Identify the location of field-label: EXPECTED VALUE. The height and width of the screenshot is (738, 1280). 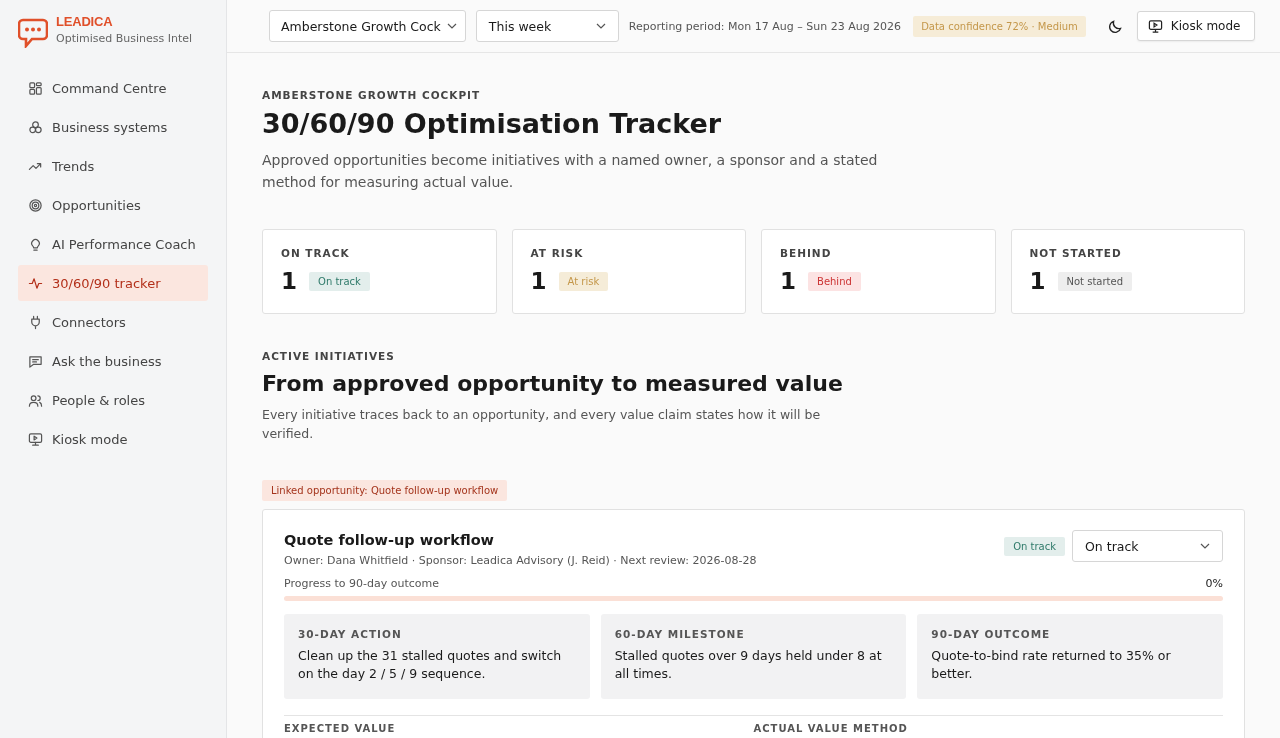
(340, 728).